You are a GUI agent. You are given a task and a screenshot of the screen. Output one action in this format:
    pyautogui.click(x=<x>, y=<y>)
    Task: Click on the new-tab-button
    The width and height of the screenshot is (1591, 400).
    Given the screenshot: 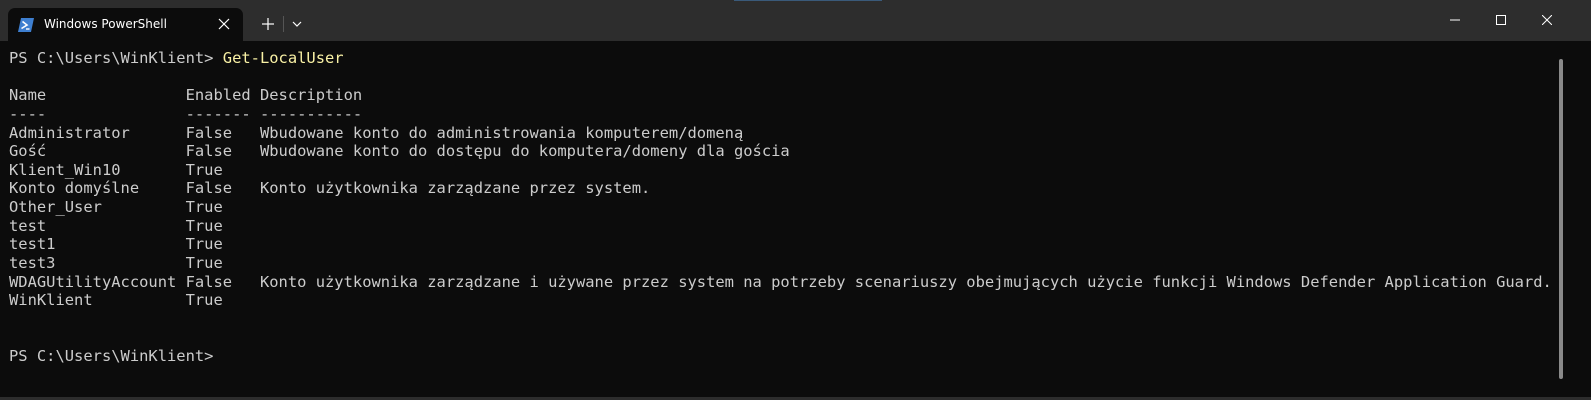 What is the action you would take?
    pyautogui.click(x=268, y=24)
    